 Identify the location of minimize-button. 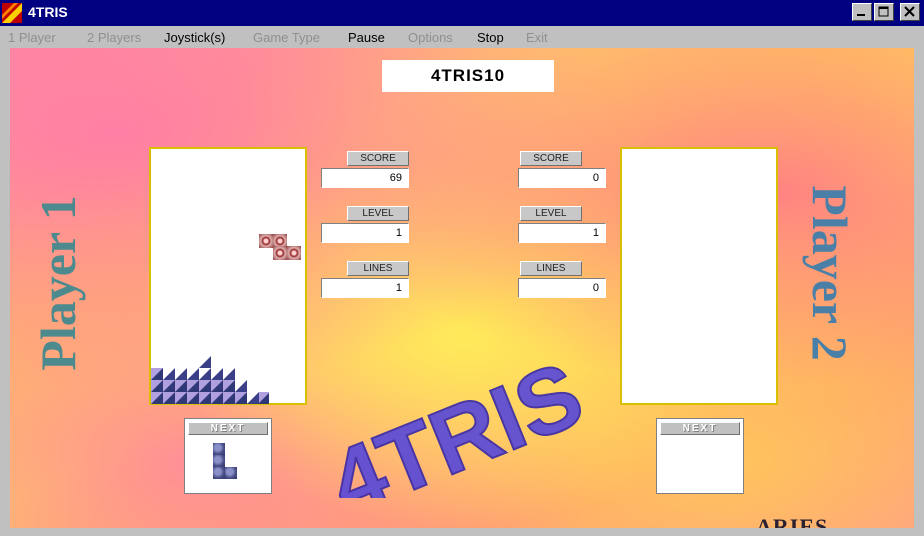
(862, 12).